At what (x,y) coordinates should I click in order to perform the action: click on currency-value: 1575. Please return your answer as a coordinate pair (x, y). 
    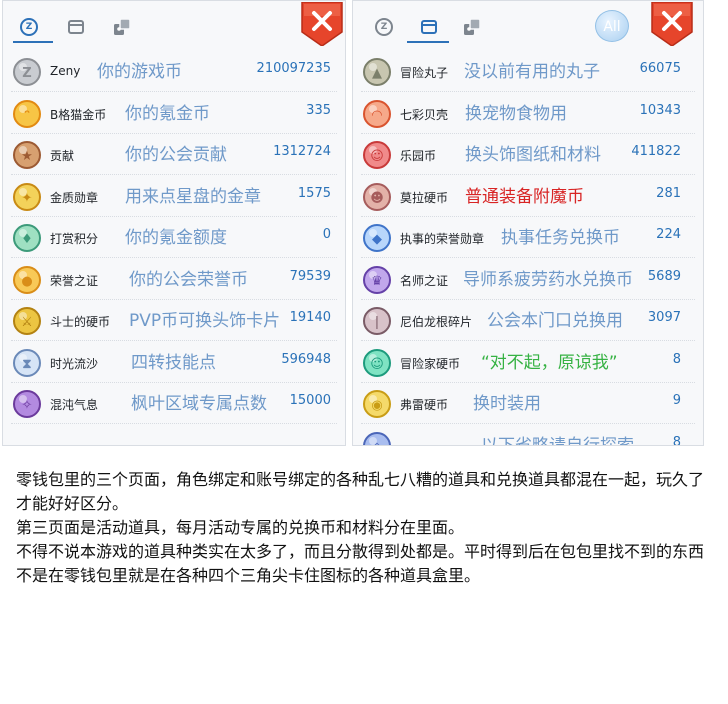
    Looking at the image, I should click on (314, 193).